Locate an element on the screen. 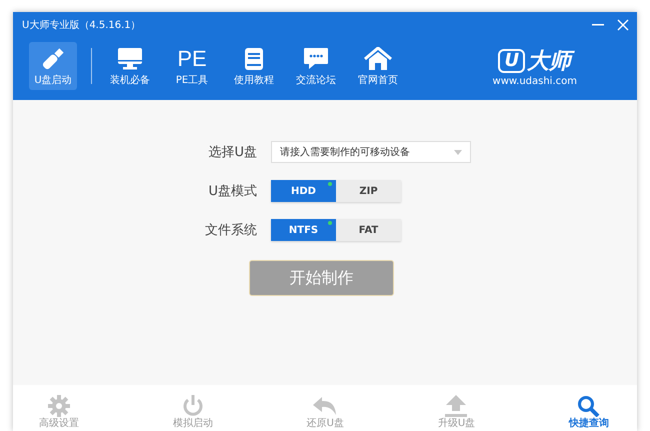 The width and height of the screenshot is (650, 431). chat-bubble-icon is located at coordinates (316, 59).